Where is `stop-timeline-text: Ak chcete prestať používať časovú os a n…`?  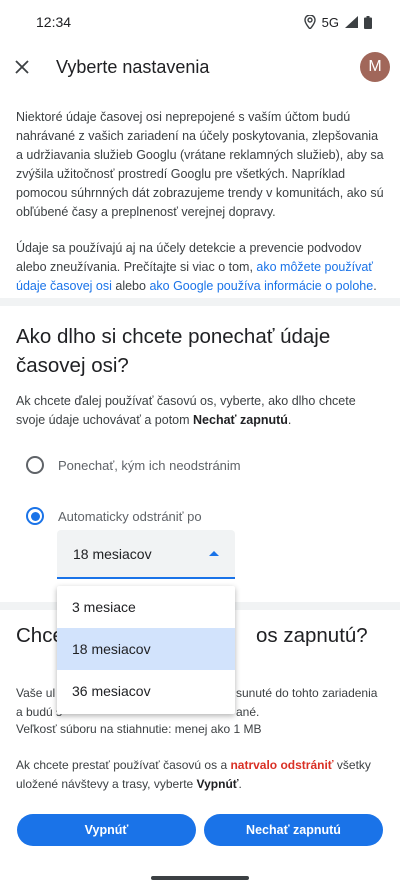
stop-timeline-text: Ak chcete prestať používať časovú os a n… is located at coordinates (193, 774).